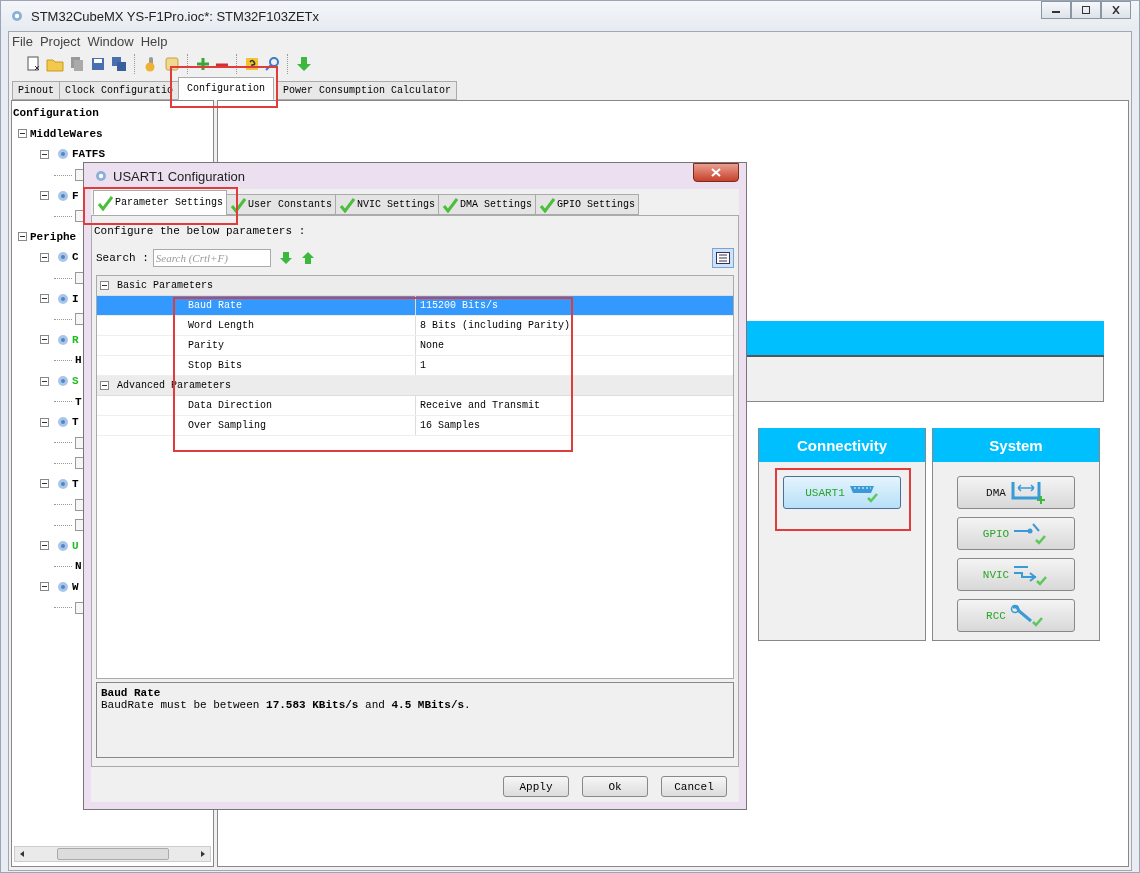  What do you see at coordinates (387, 204) in the screenshot?
I see `tab: NVIC Settings` at bounding box center [387, 204].